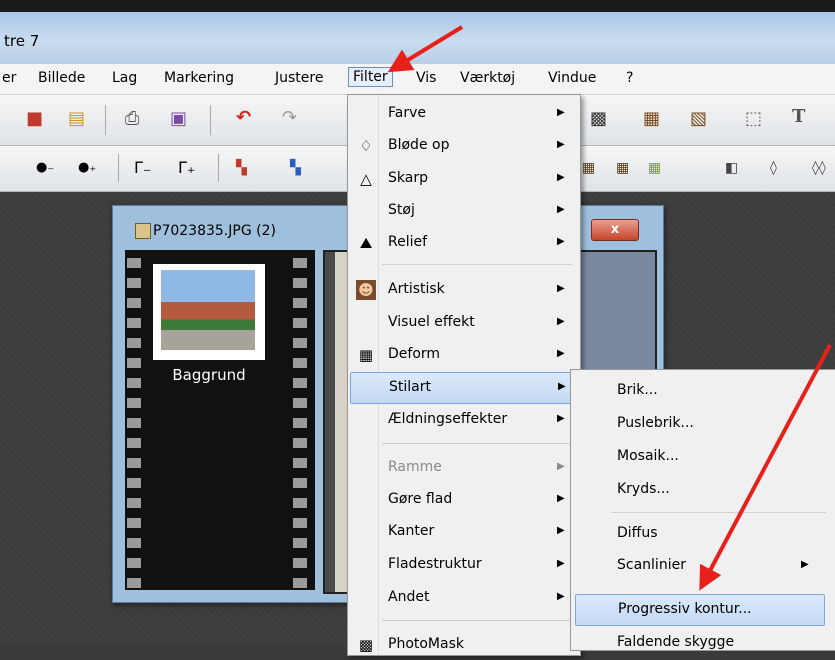  What do you see at coordinates (463, 355) in the screenshot?
I see `menu-item-deform: ▦ Deform ▶` at bounding box center [463, 355].